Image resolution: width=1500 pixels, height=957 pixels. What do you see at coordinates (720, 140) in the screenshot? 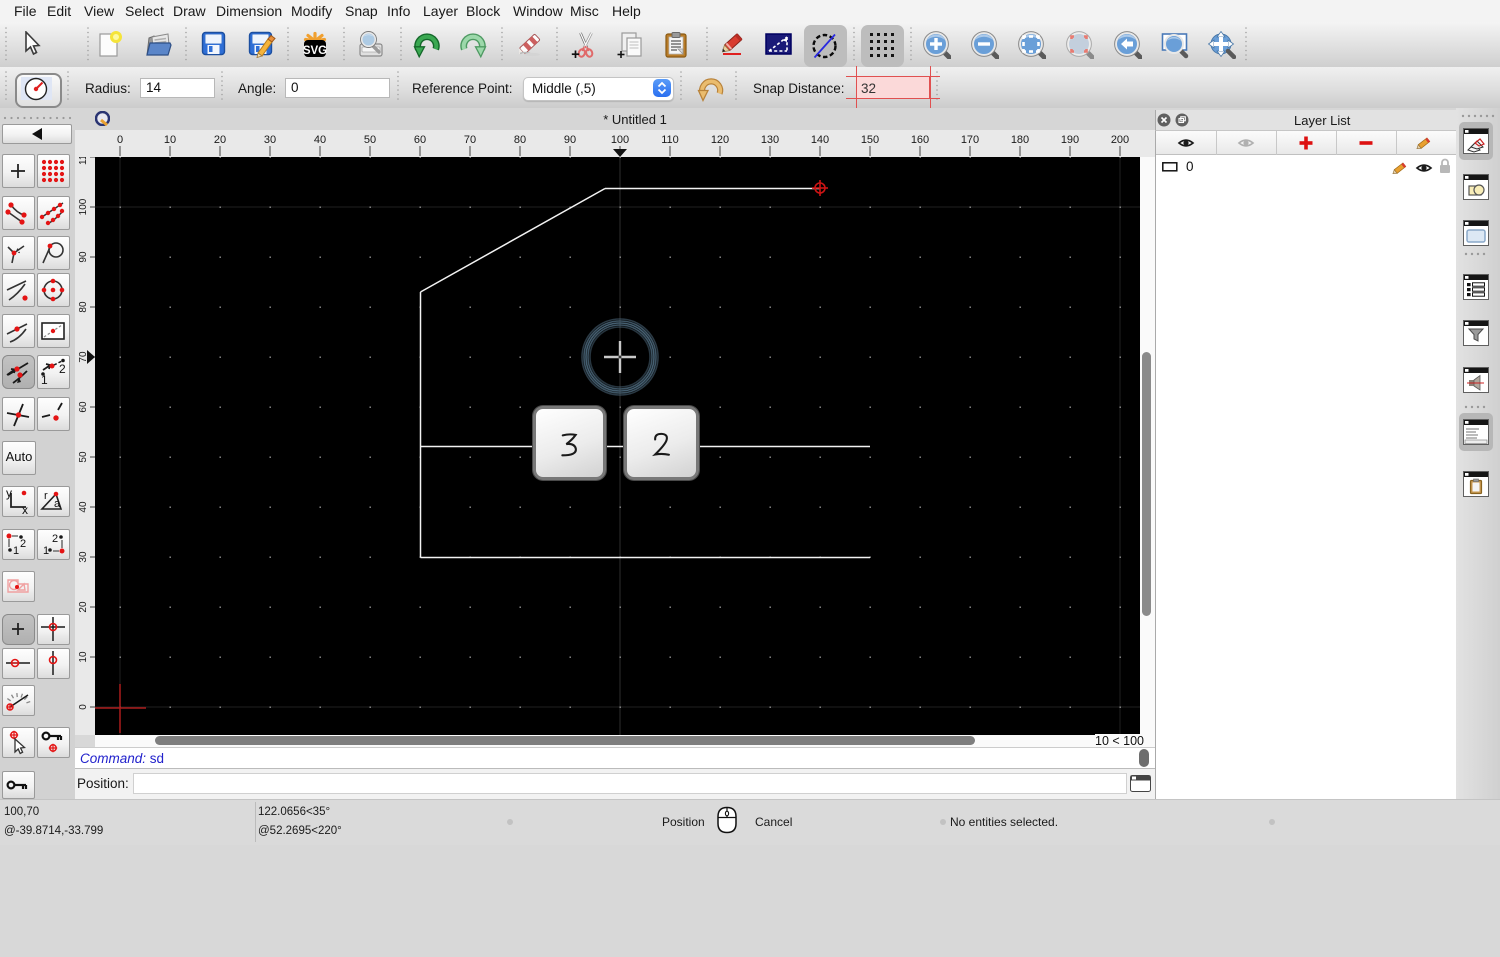
I see `svg-text: 120` at bounding box center [720, 140].